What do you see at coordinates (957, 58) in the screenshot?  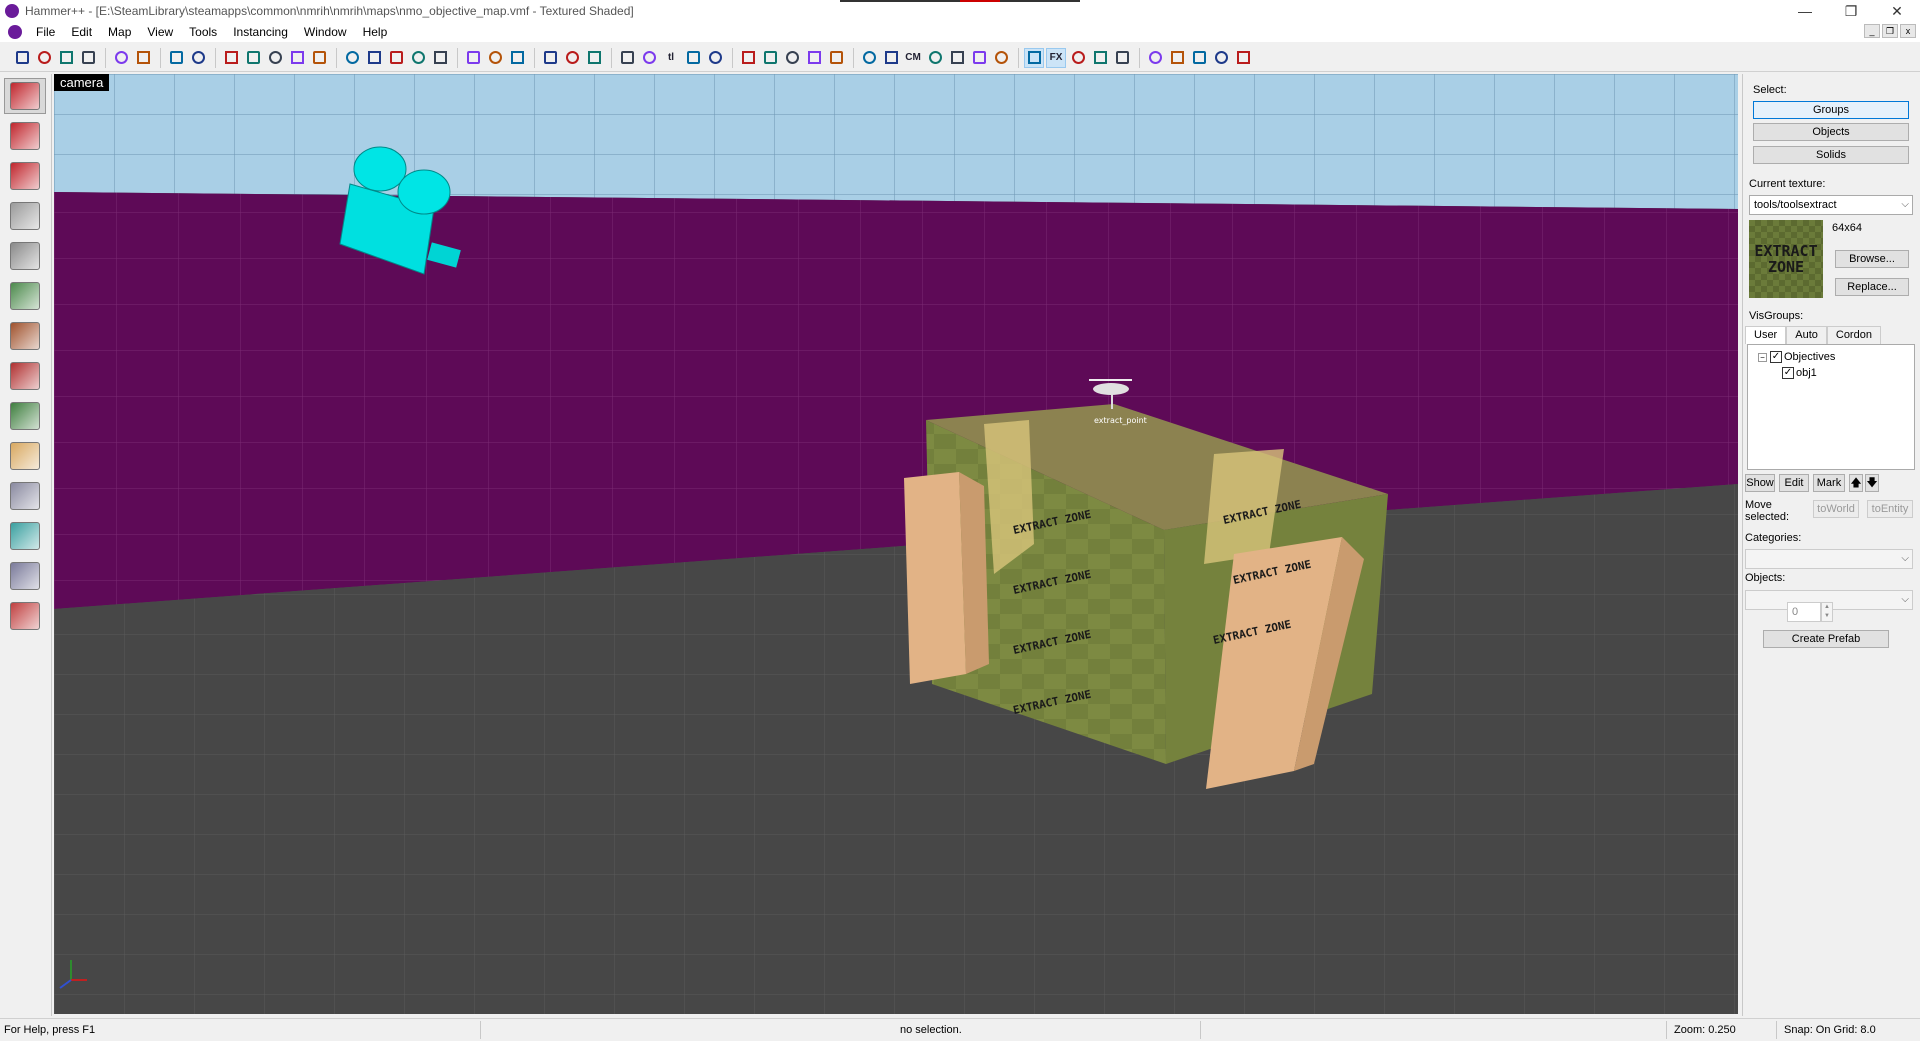 I see `toolbar-nodraw-button` at bounding box center [957, 58].